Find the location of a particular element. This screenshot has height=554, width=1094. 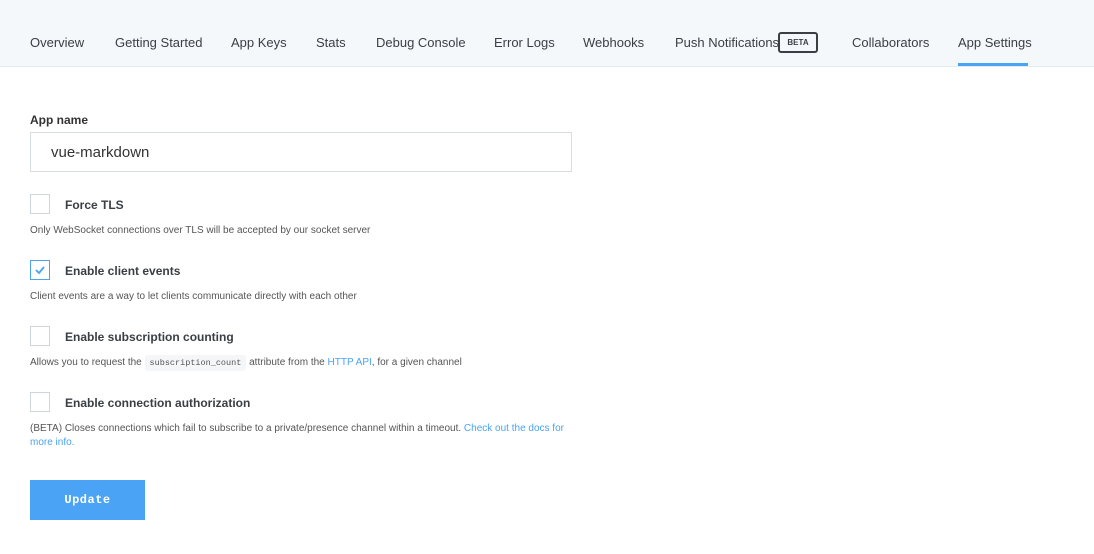

connection-authorization-checkbox is located at coordinates (40, 402).